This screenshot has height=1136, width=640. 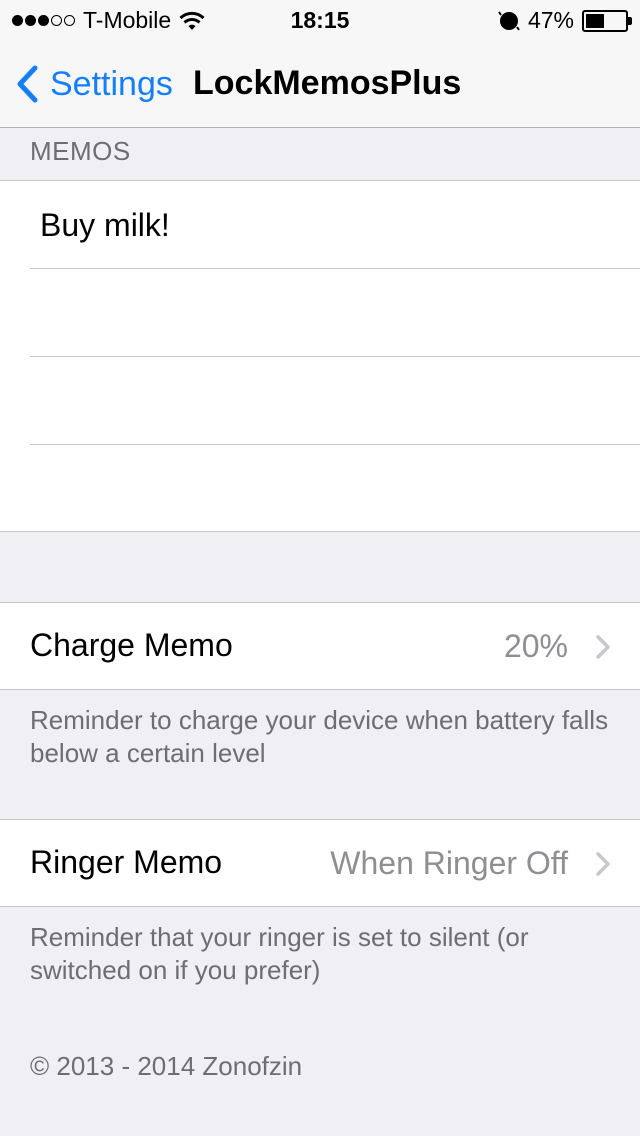 What do you see at coordinates (550, 20) in the screenshot?
I see `battery-percentage: 47%` at bounding box center [550, 20].